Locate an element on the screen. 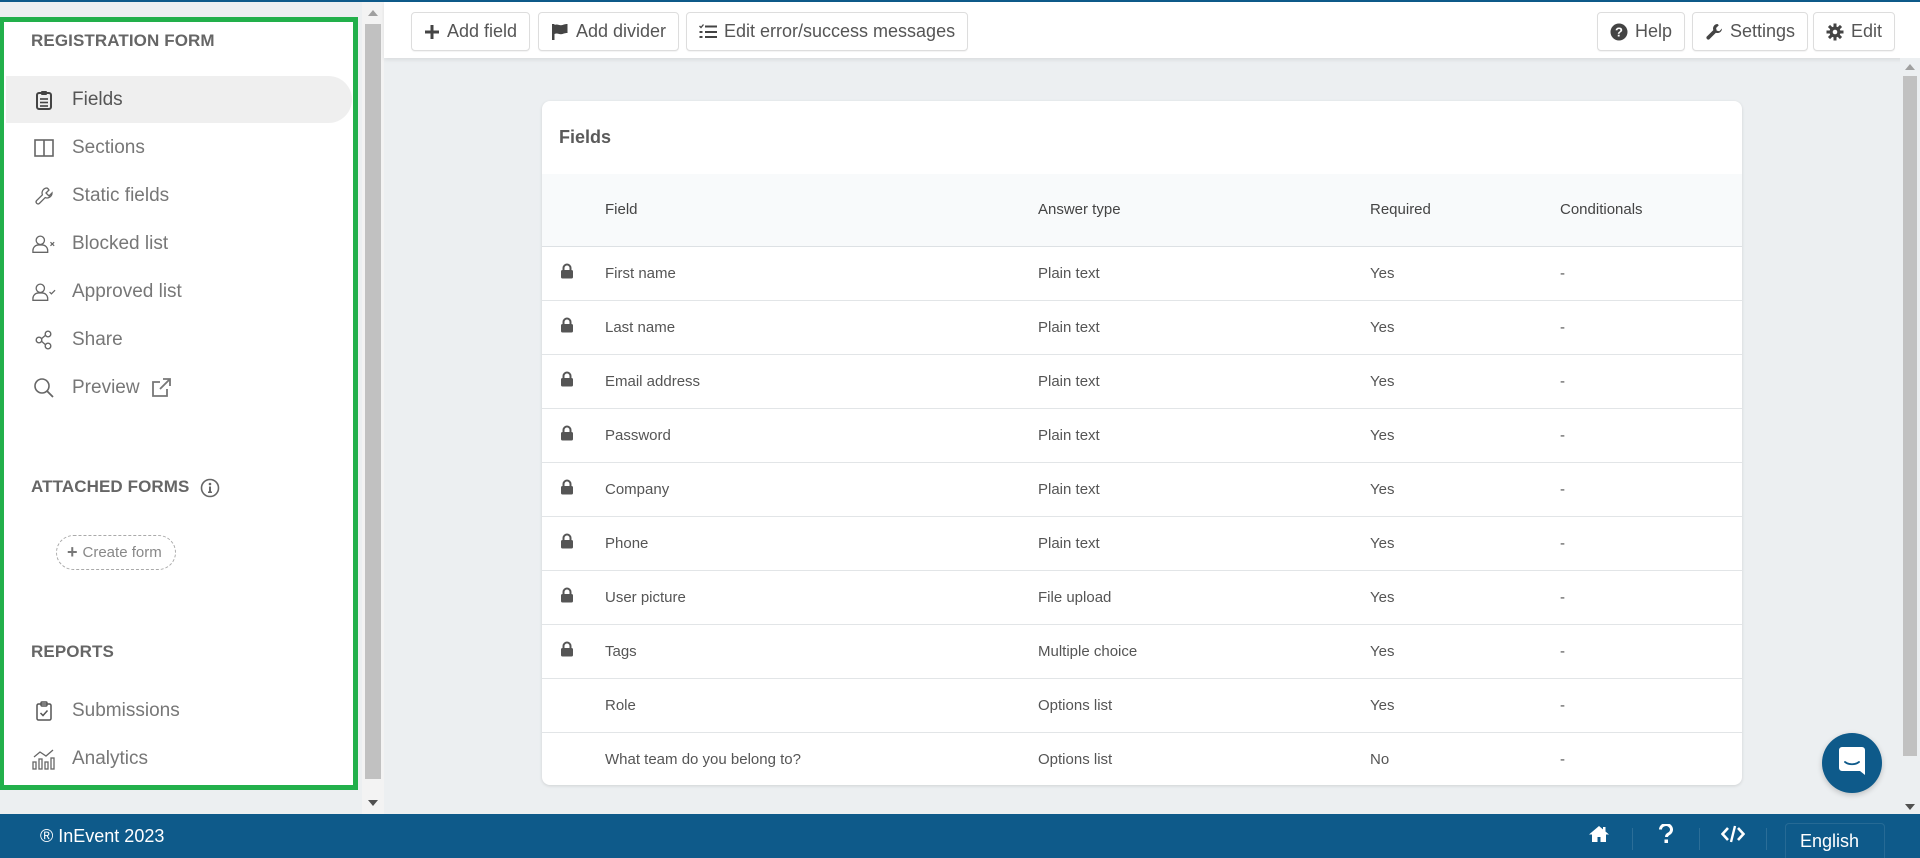 The height and width of the screenshot is (858, 1920). flag-icon is located at coordinates (560, 32).